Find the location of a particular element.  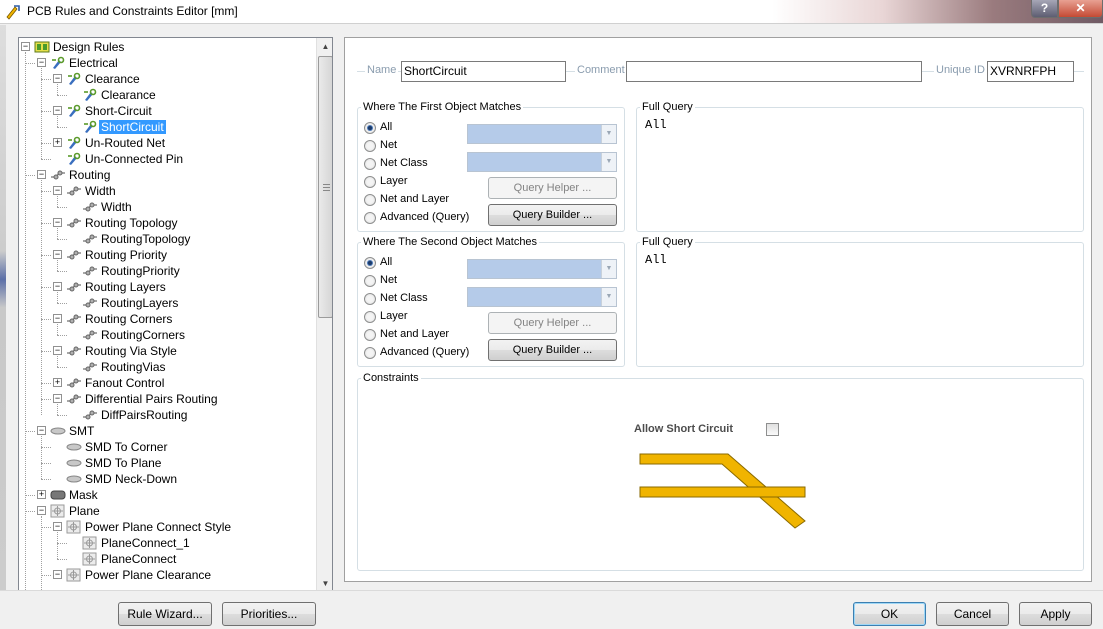

first-match-option: Advanced (Query) is located at coordinates (419, 218).